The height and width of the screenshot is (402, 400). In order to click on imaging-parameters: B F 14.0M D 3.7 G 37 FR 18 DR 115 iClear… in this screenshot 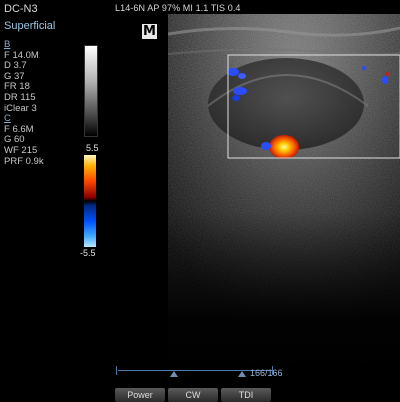, I will do `click(24, 103)`.